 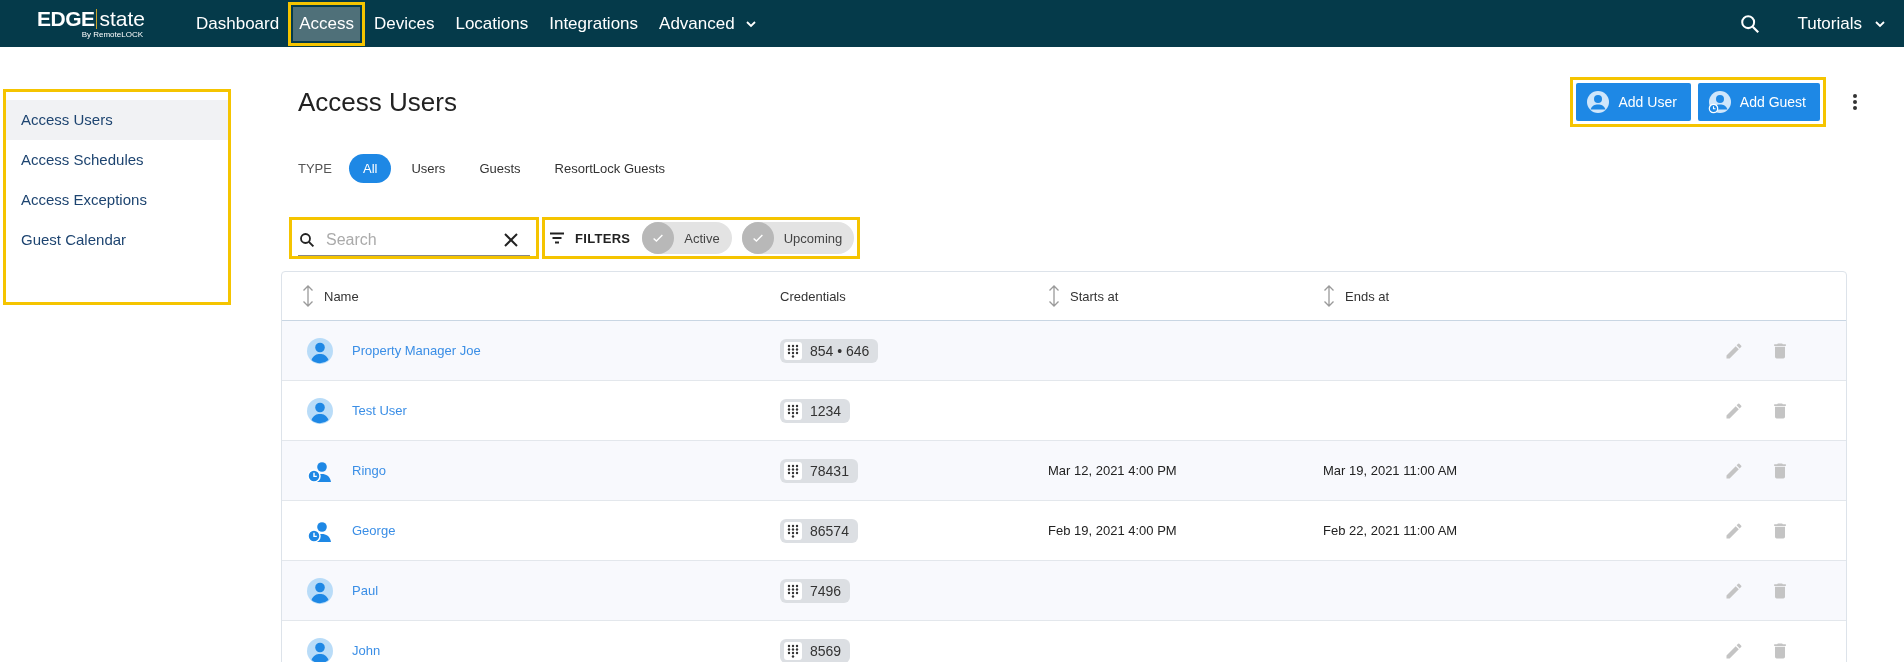 What do you see at coordinates (1390, 470) in the screenshot?
I see `table-cell: Mar 19, 2021 11:00 AM` at bounding box center [1390, 470].